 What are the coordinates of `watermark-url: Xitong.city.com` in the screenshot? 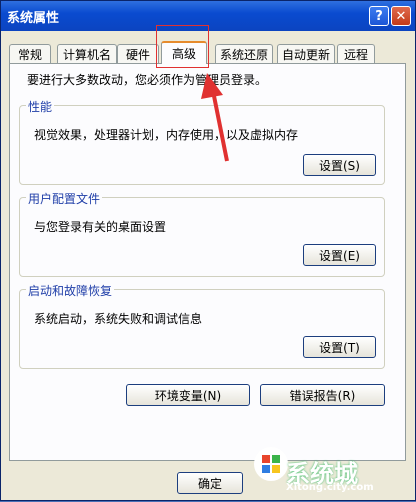 It's located at (330, 487).